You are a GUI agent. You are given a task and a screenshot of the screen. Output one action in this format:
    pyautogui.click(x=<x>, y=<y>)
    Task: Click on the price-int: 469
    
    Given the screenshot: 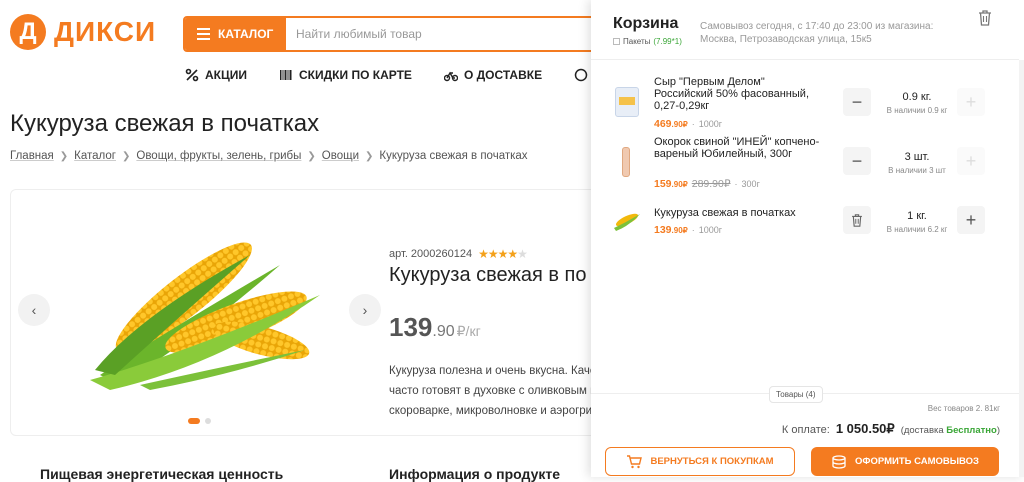 What is the action you would take?
    pyautogui.click(x=663, y=124)
    